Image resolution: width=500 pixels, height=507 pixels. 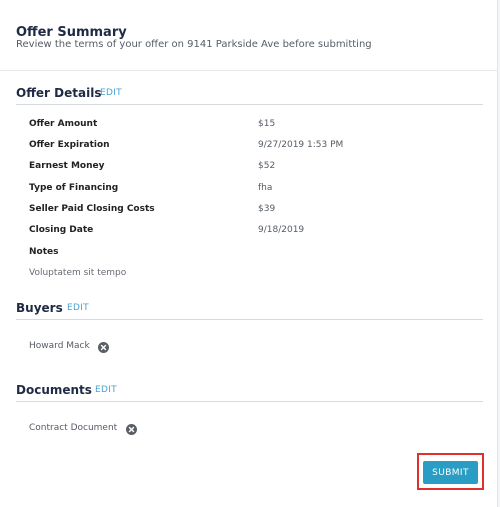 What do you see at coordinates (301, 145) in the screenshot?
I see `offer-expiration-value: 9/27/2019 1:53 PM` at bounding box center [301, 145].